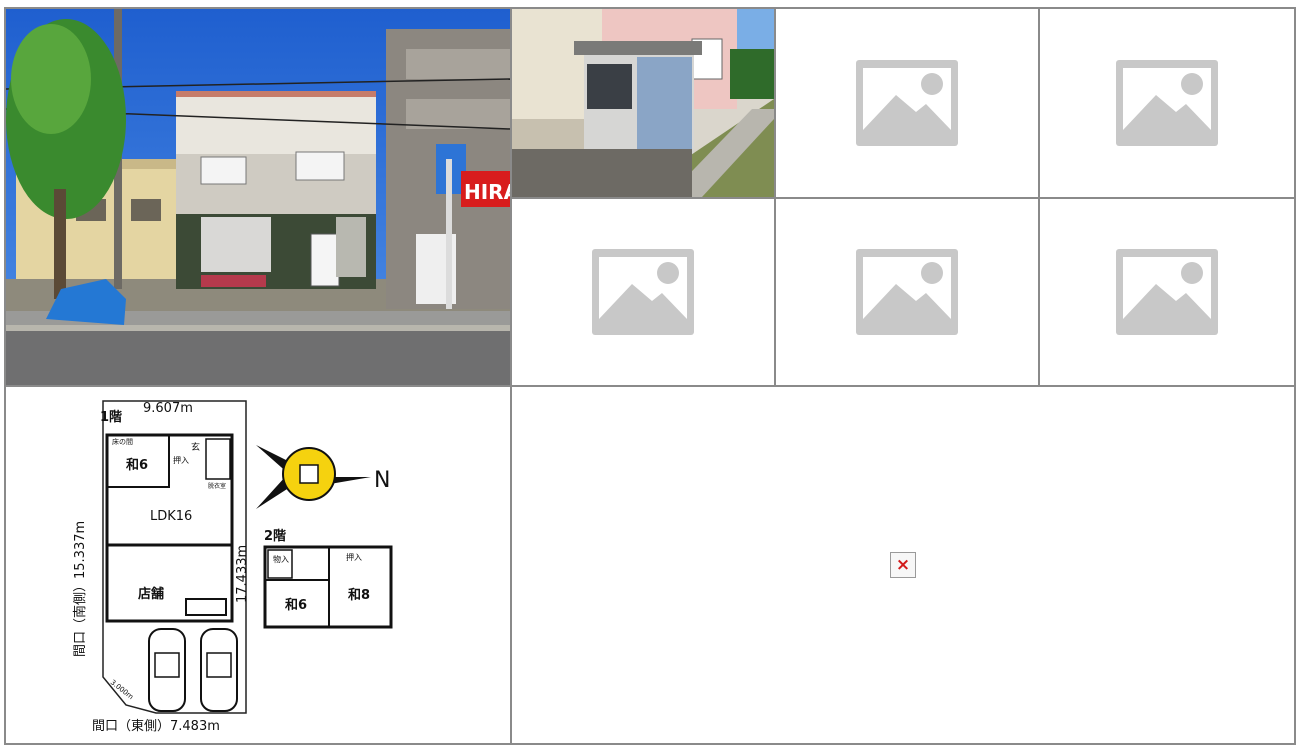  Describe the element at coordinates (171, 516) in the screenshot. I see `room-ldk: LDK16` at that location.